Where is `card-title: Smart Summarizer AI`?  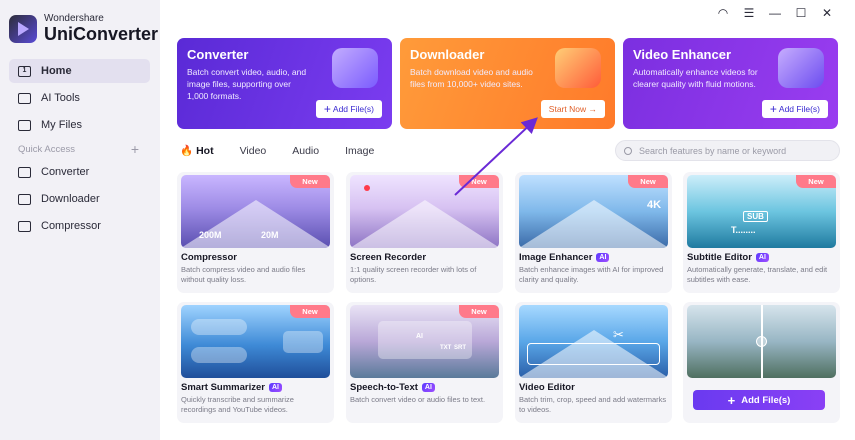
card-title: Smart Summarizer AI is located at coordinates (231, 387).